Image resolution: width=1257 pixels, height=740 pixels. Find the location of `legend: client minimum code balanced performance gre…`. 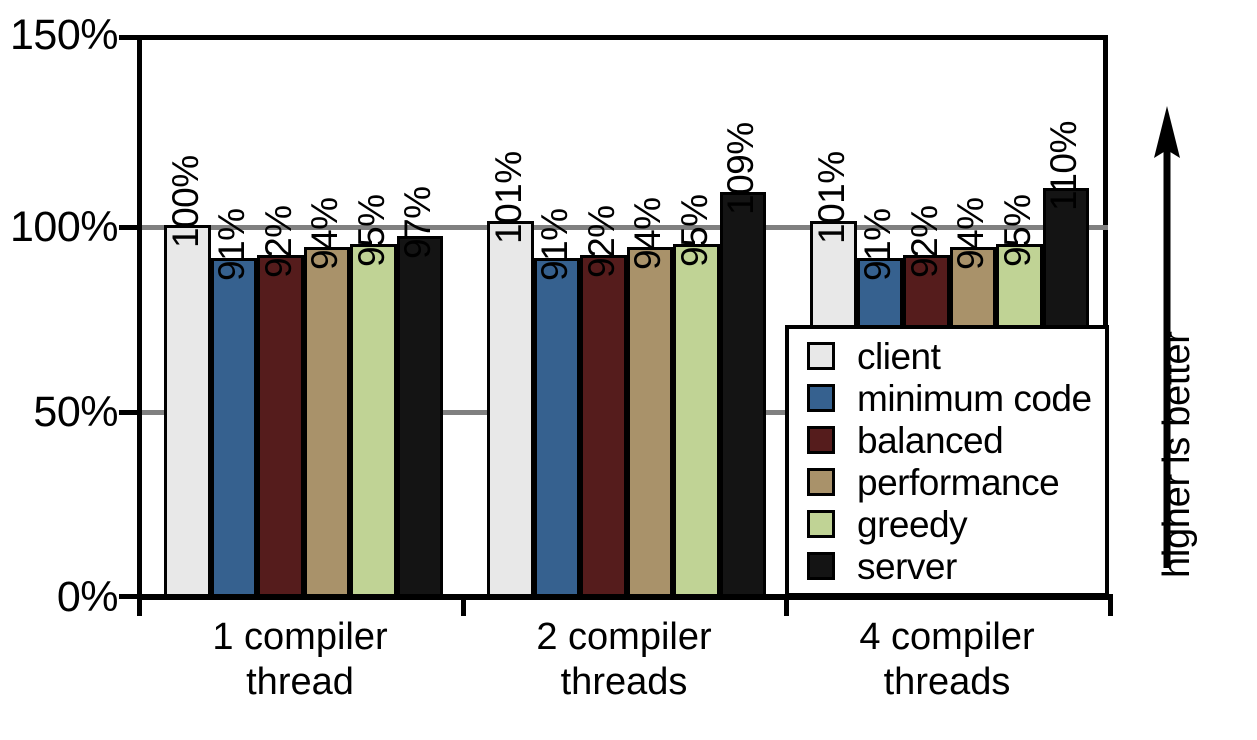

legend: client minimum code balanced performance gre… is located at coordinates (947, 461).